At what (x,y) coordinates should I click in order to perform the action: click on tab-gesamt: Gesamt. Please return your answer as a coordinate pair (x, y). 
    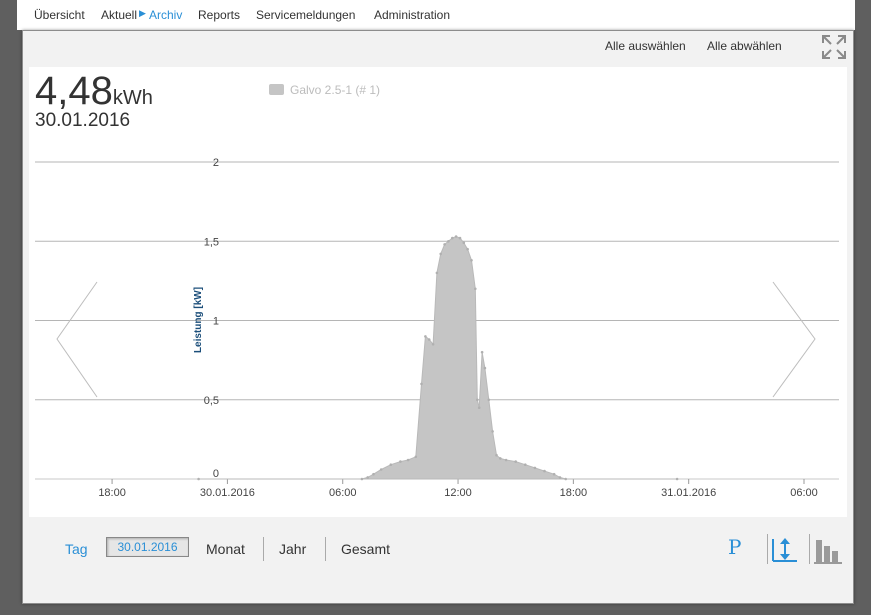
    Looking at the image, I should click on (365, 549).